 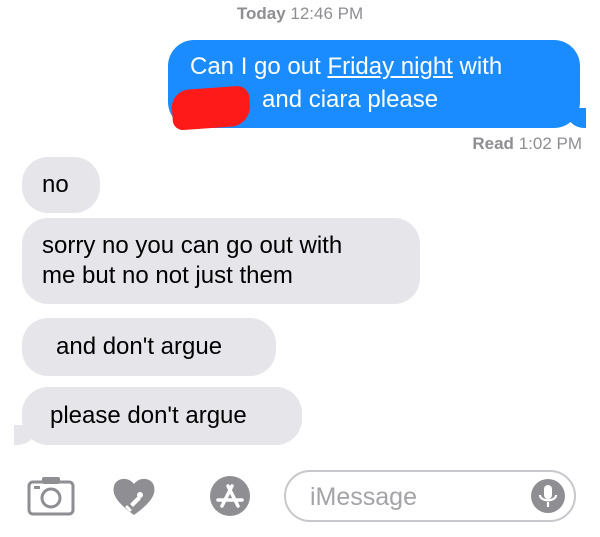 What do you see at coordinates (139, 346) in the screenshot?
I see `incoming-message-text: and don't argue` at bounding box center [139, 346].